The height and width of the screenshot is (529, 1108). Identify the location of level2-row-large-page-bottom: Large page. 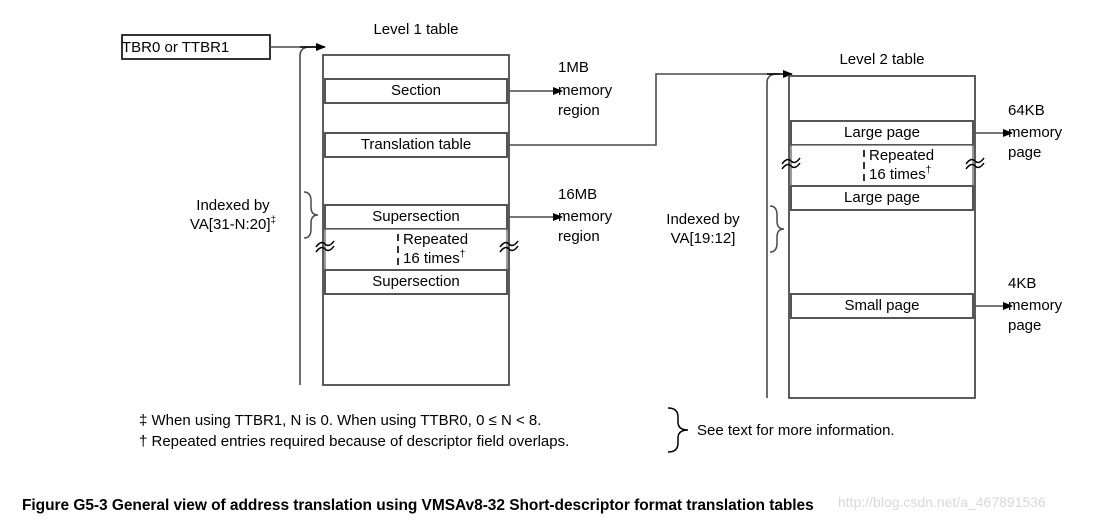
(882, 198).